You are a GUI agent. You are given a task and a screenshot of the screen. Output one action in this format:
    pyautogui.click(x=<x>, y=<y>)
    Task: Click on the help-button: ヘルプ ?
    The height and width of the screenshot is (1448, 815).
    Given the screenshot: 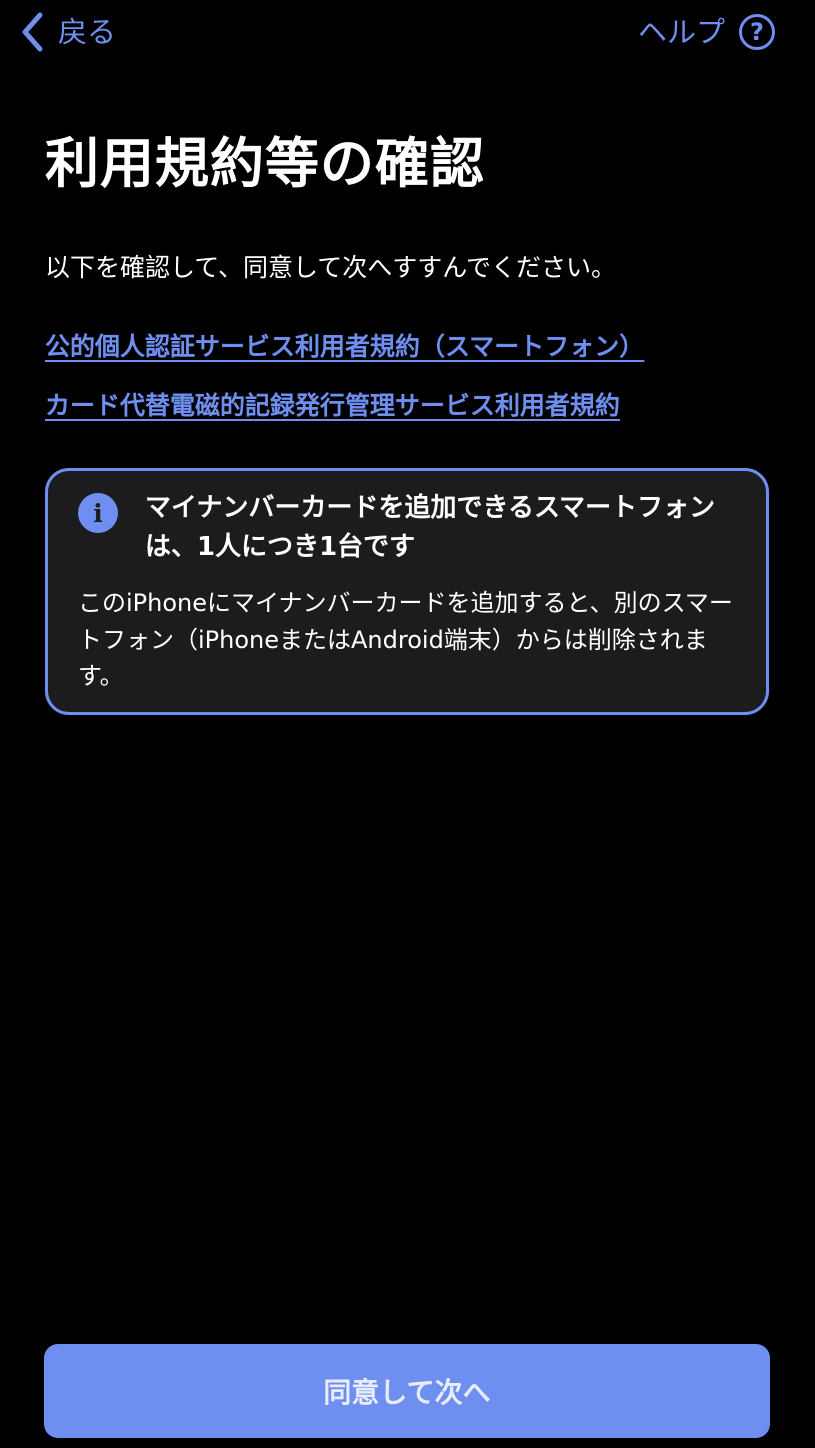 What is the action you would take?
    pyautogui.click(x=706, y=32)
    